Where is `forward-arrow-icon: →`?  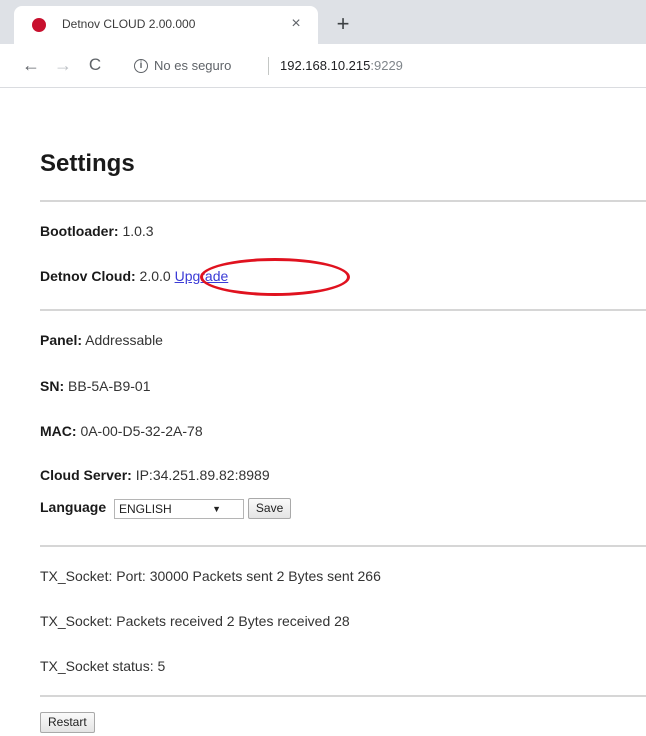
forward-arrow-icon: → is located at coordinates (63, 65).